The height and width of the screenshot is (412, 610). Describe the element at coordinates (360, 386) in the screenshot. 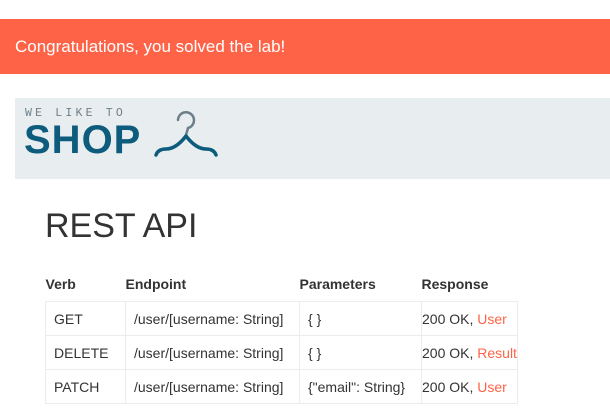

I see `cell-parameters: {"email": String}` at that location.